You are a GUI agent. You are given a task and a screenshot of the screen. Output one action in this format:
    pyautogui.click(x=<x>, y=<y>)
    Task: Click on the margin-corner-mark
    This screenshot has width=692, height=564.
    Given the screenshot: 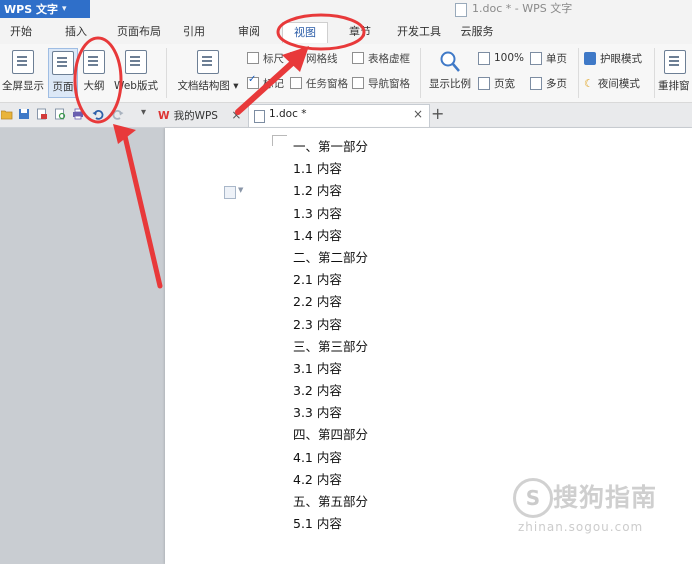 What is the action you would take?
    pyautogui.click(x=279, y=140)
    